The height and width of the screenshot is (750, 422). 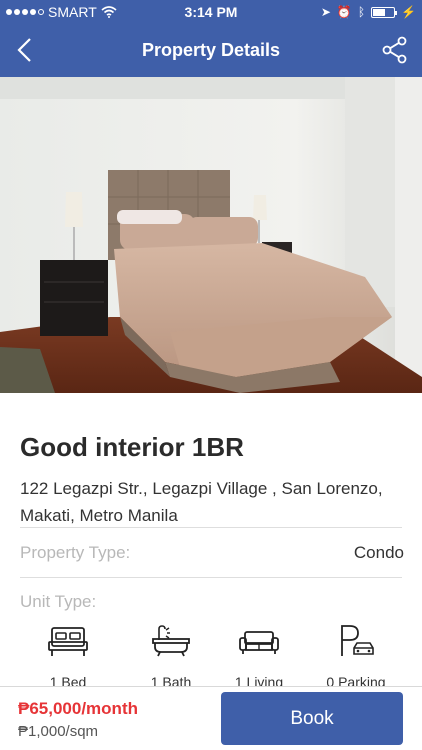 I want to click on unit-feature-parking: 0 Parking, so click(x=356, y=655).